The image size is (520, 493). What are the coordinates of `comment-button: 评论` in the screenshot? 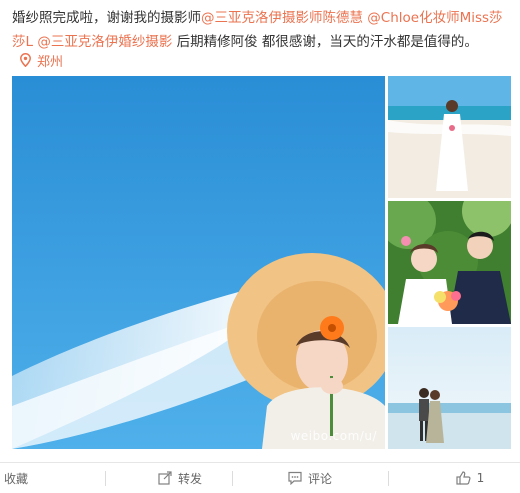 It's located at (310, 478).